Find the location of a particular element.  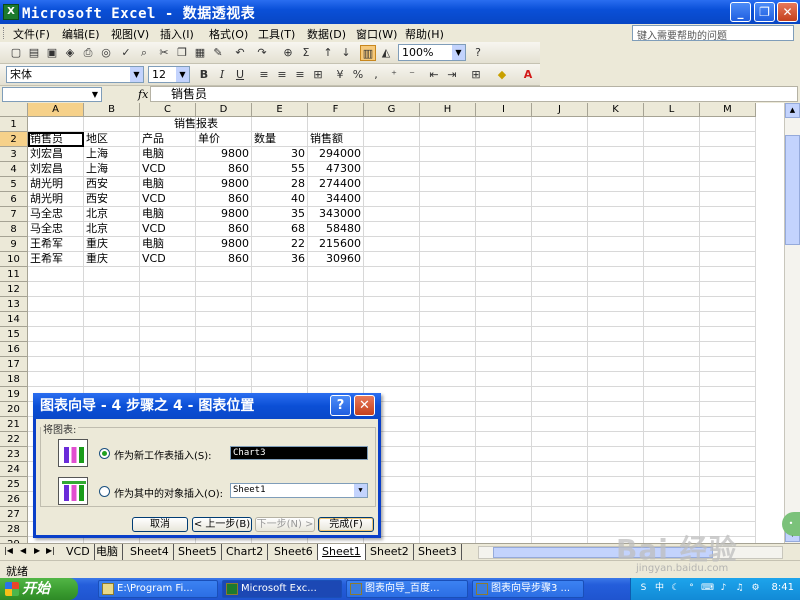

cell-b17 is located at coordinates (112, 364).